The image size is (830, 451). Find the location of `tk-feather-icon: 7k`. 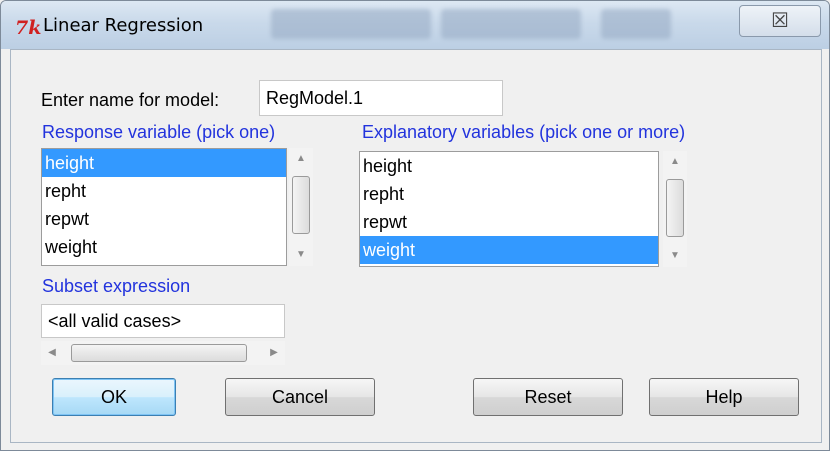

tk-feather-icon: 7k is located at coordinates (28, 28).